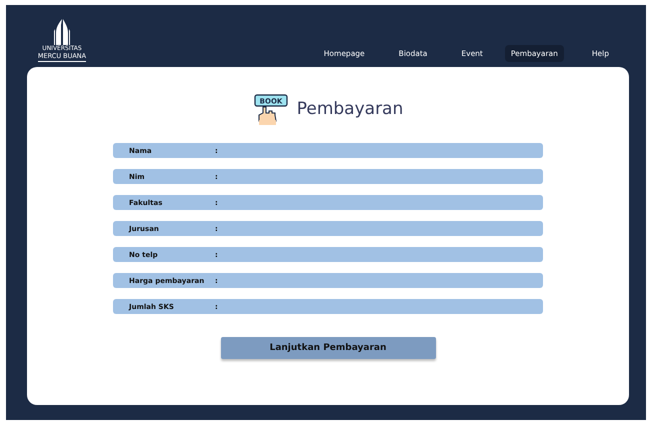 The height and width of the screenshot is (423, 652). What do you see at coordinates (350, 109) in the screenshot?
I see `page-title: Pembayaran` at bounding box center [350, 109].